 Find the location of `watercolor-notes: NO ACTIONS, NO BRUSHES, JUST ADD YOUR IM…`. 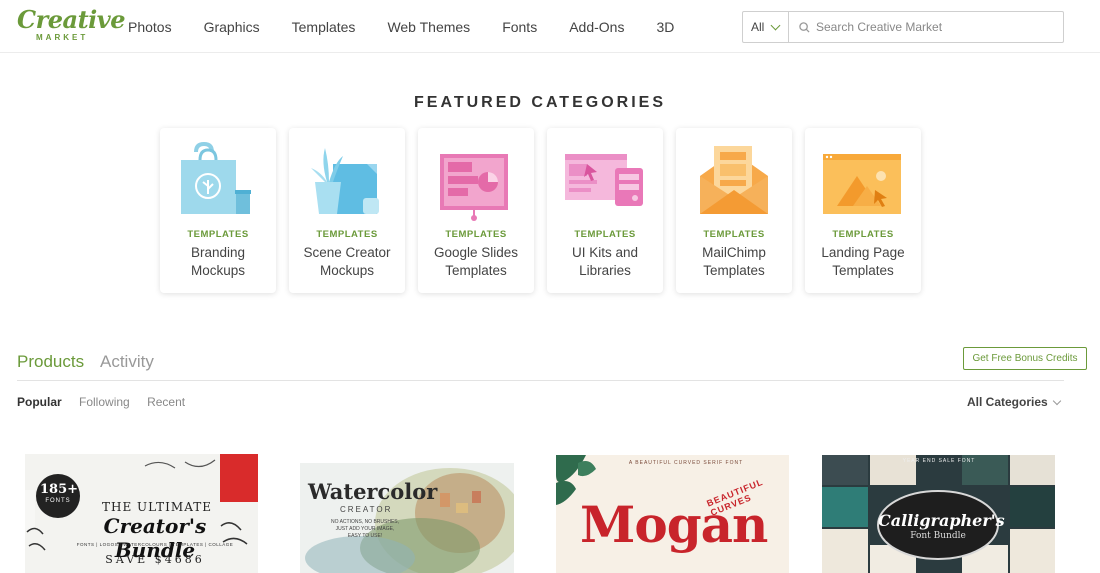

watercolor-notes: NO ACTIONS, NO BRUSHES, JUST ADD YOUR IM… is located at coordinates (365, 529).